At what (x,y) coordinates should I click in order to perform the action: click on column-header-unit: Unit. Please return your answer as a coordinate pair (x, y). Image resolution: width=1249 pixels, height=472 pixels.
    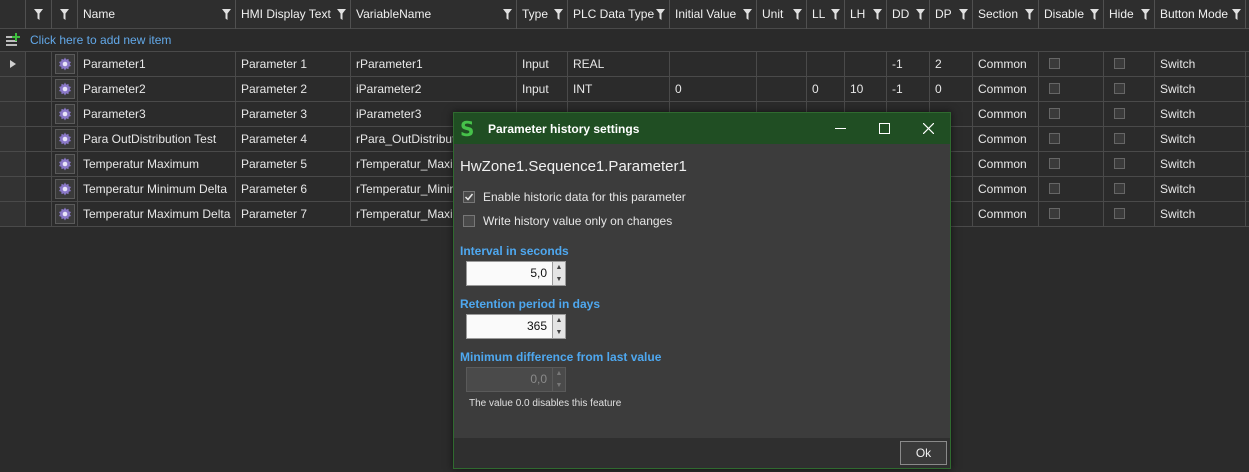
    Looking at the image, I should click on (782, 14).